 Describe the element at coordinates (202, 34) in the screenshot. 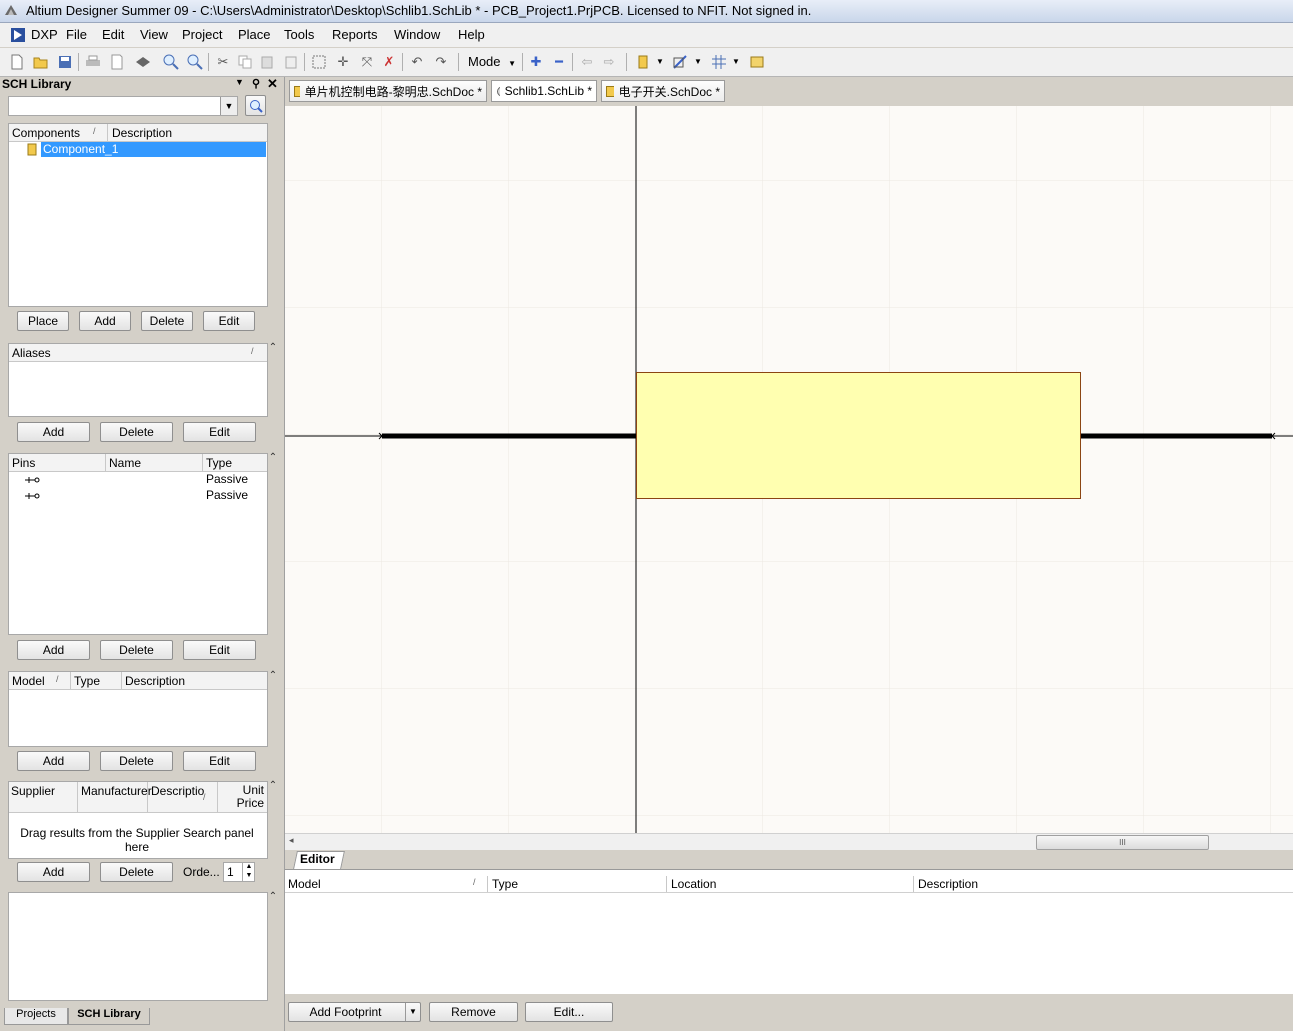

I see `menu-project: Project` at that location.